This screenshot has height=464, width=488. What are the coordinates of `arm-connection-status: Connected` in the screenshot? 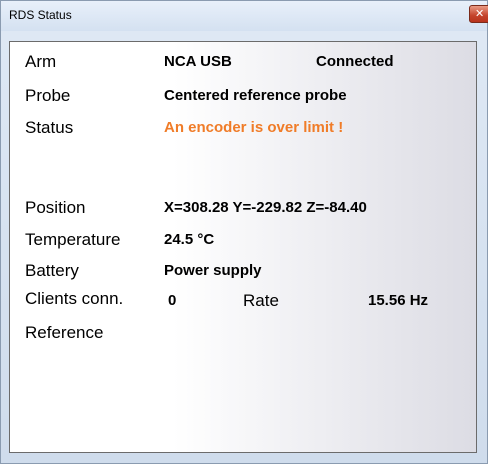 It's located at (355, 61).